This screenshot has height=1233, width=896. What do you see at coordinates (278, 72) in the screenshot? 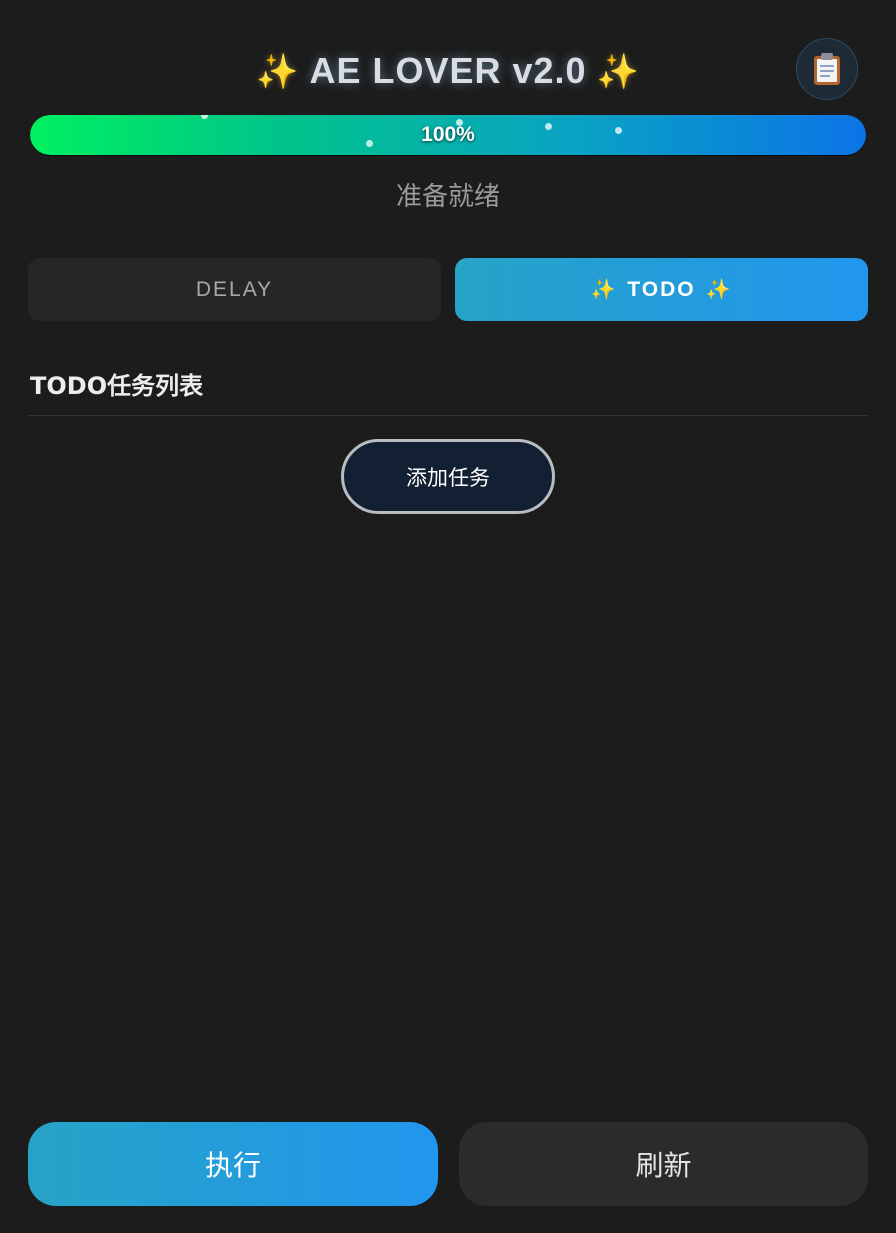
I see `sparkle-left-icon: ✨` at bounding box center [278, 72].